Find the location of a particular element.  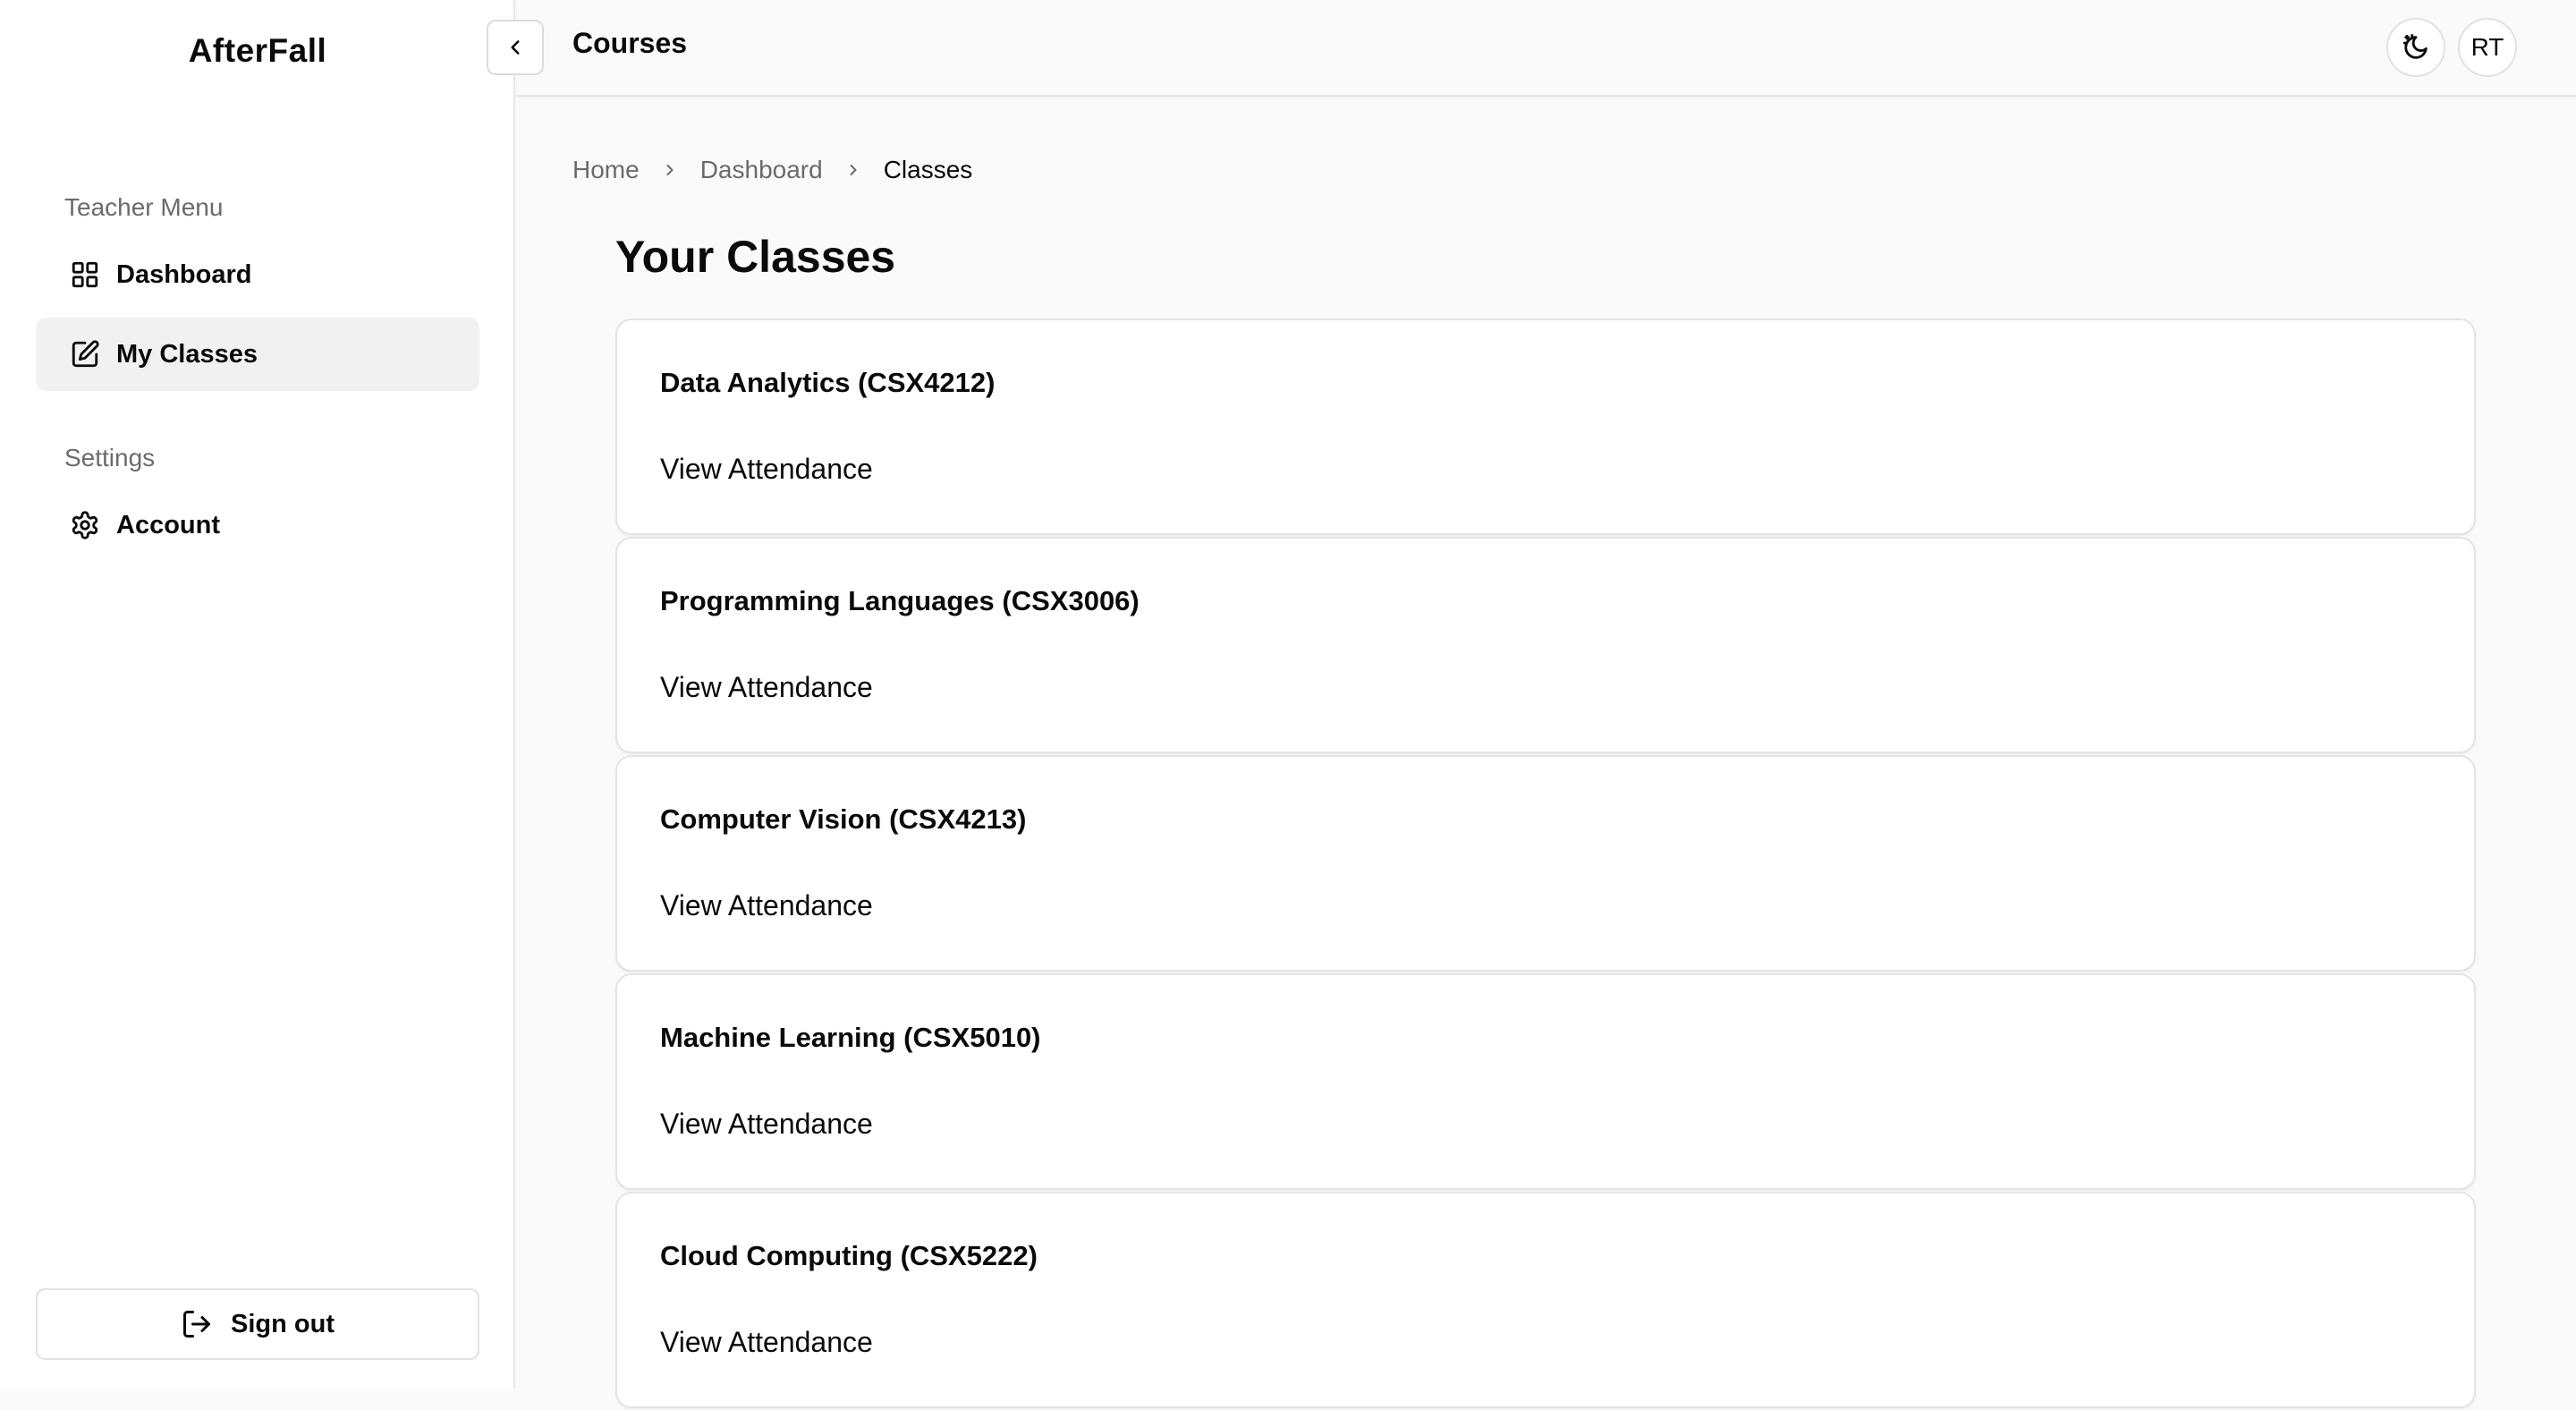

grid-icon is located at coordinates (80, 275).